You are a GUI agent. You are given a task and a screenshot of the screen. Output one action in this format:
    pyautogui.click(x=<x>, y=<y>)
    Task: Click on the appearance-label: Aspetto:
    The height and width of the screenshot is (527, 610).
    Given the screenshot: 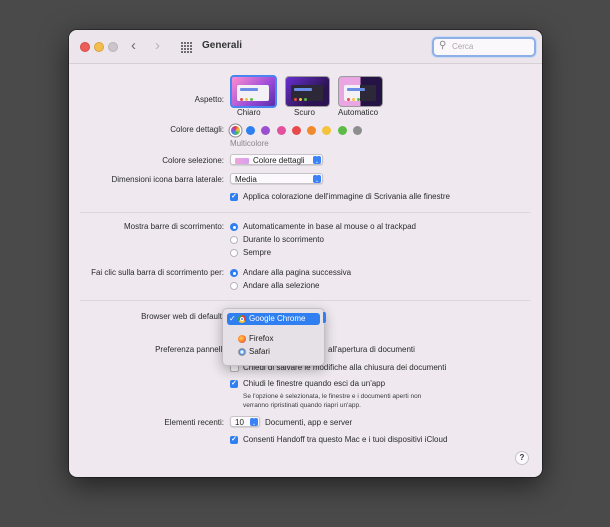 What is the action you would take?
    pyautogui.click(x=209, y=99)
    